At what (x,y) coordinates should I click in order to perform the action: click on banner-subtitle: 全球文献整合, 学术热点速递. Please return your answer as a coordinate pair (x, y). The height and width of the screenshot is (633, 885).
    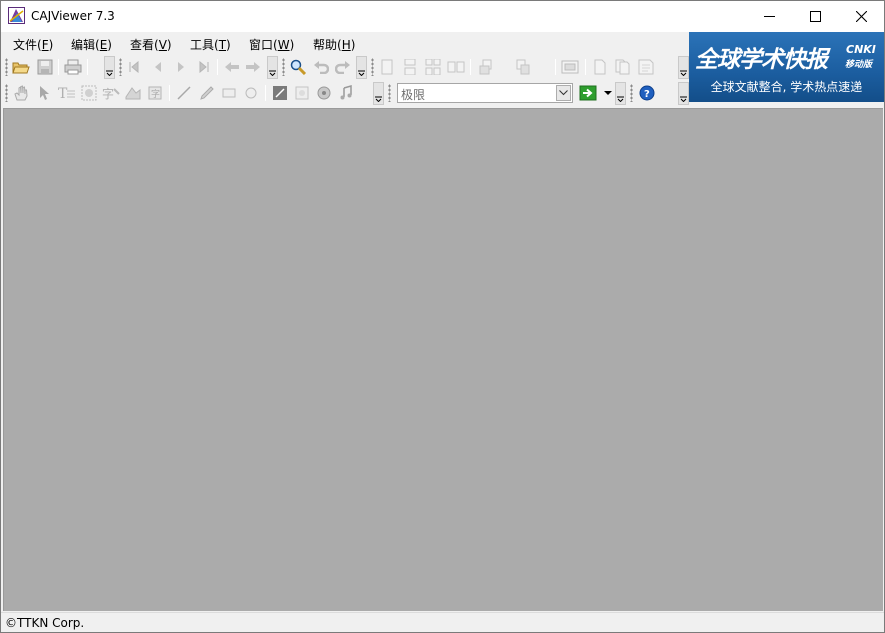
    Looking at the image, I should click on (786, 87).